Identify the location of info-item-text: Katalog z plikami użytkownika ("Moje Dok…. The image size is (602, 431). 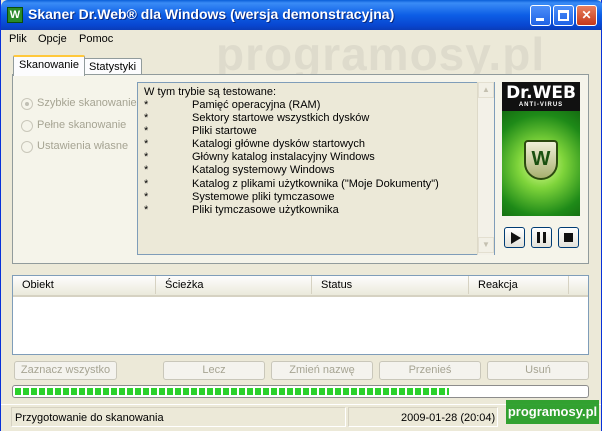
(315, 183).